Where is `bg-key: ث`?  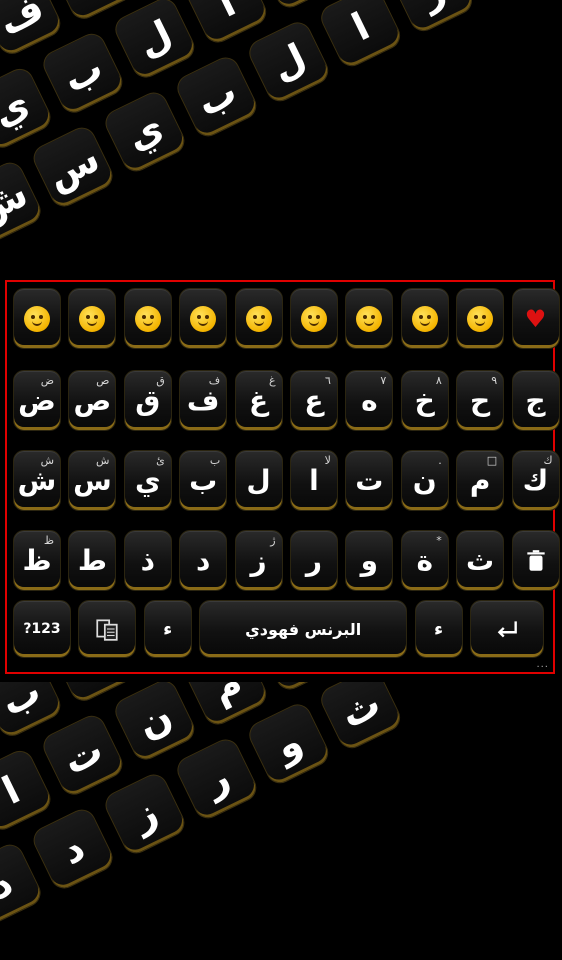
bg-key: ث is located at coordinates (360, 717).